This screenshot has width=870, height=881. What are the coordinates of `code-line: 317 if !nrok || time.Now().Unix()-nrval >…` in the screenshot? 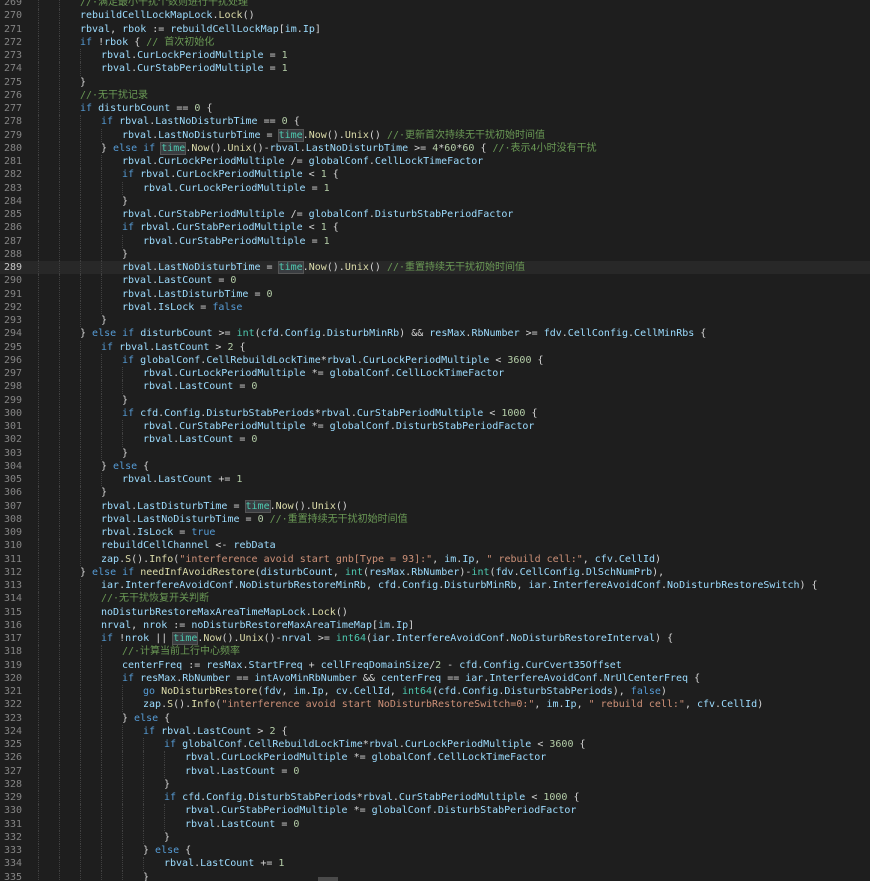 It's located at (435, 639).